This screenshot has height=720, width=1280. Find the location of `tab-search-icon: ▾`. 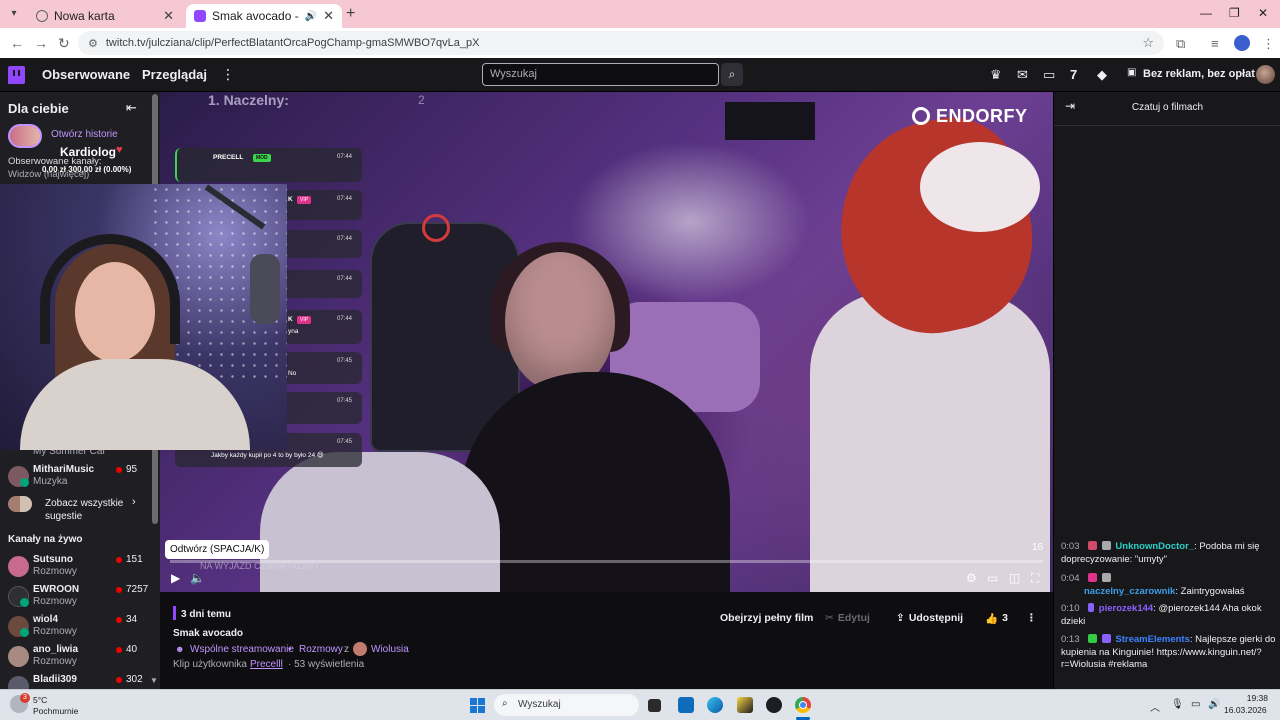

tab-search-icon: ▾ is located at coordinates (14, 14).